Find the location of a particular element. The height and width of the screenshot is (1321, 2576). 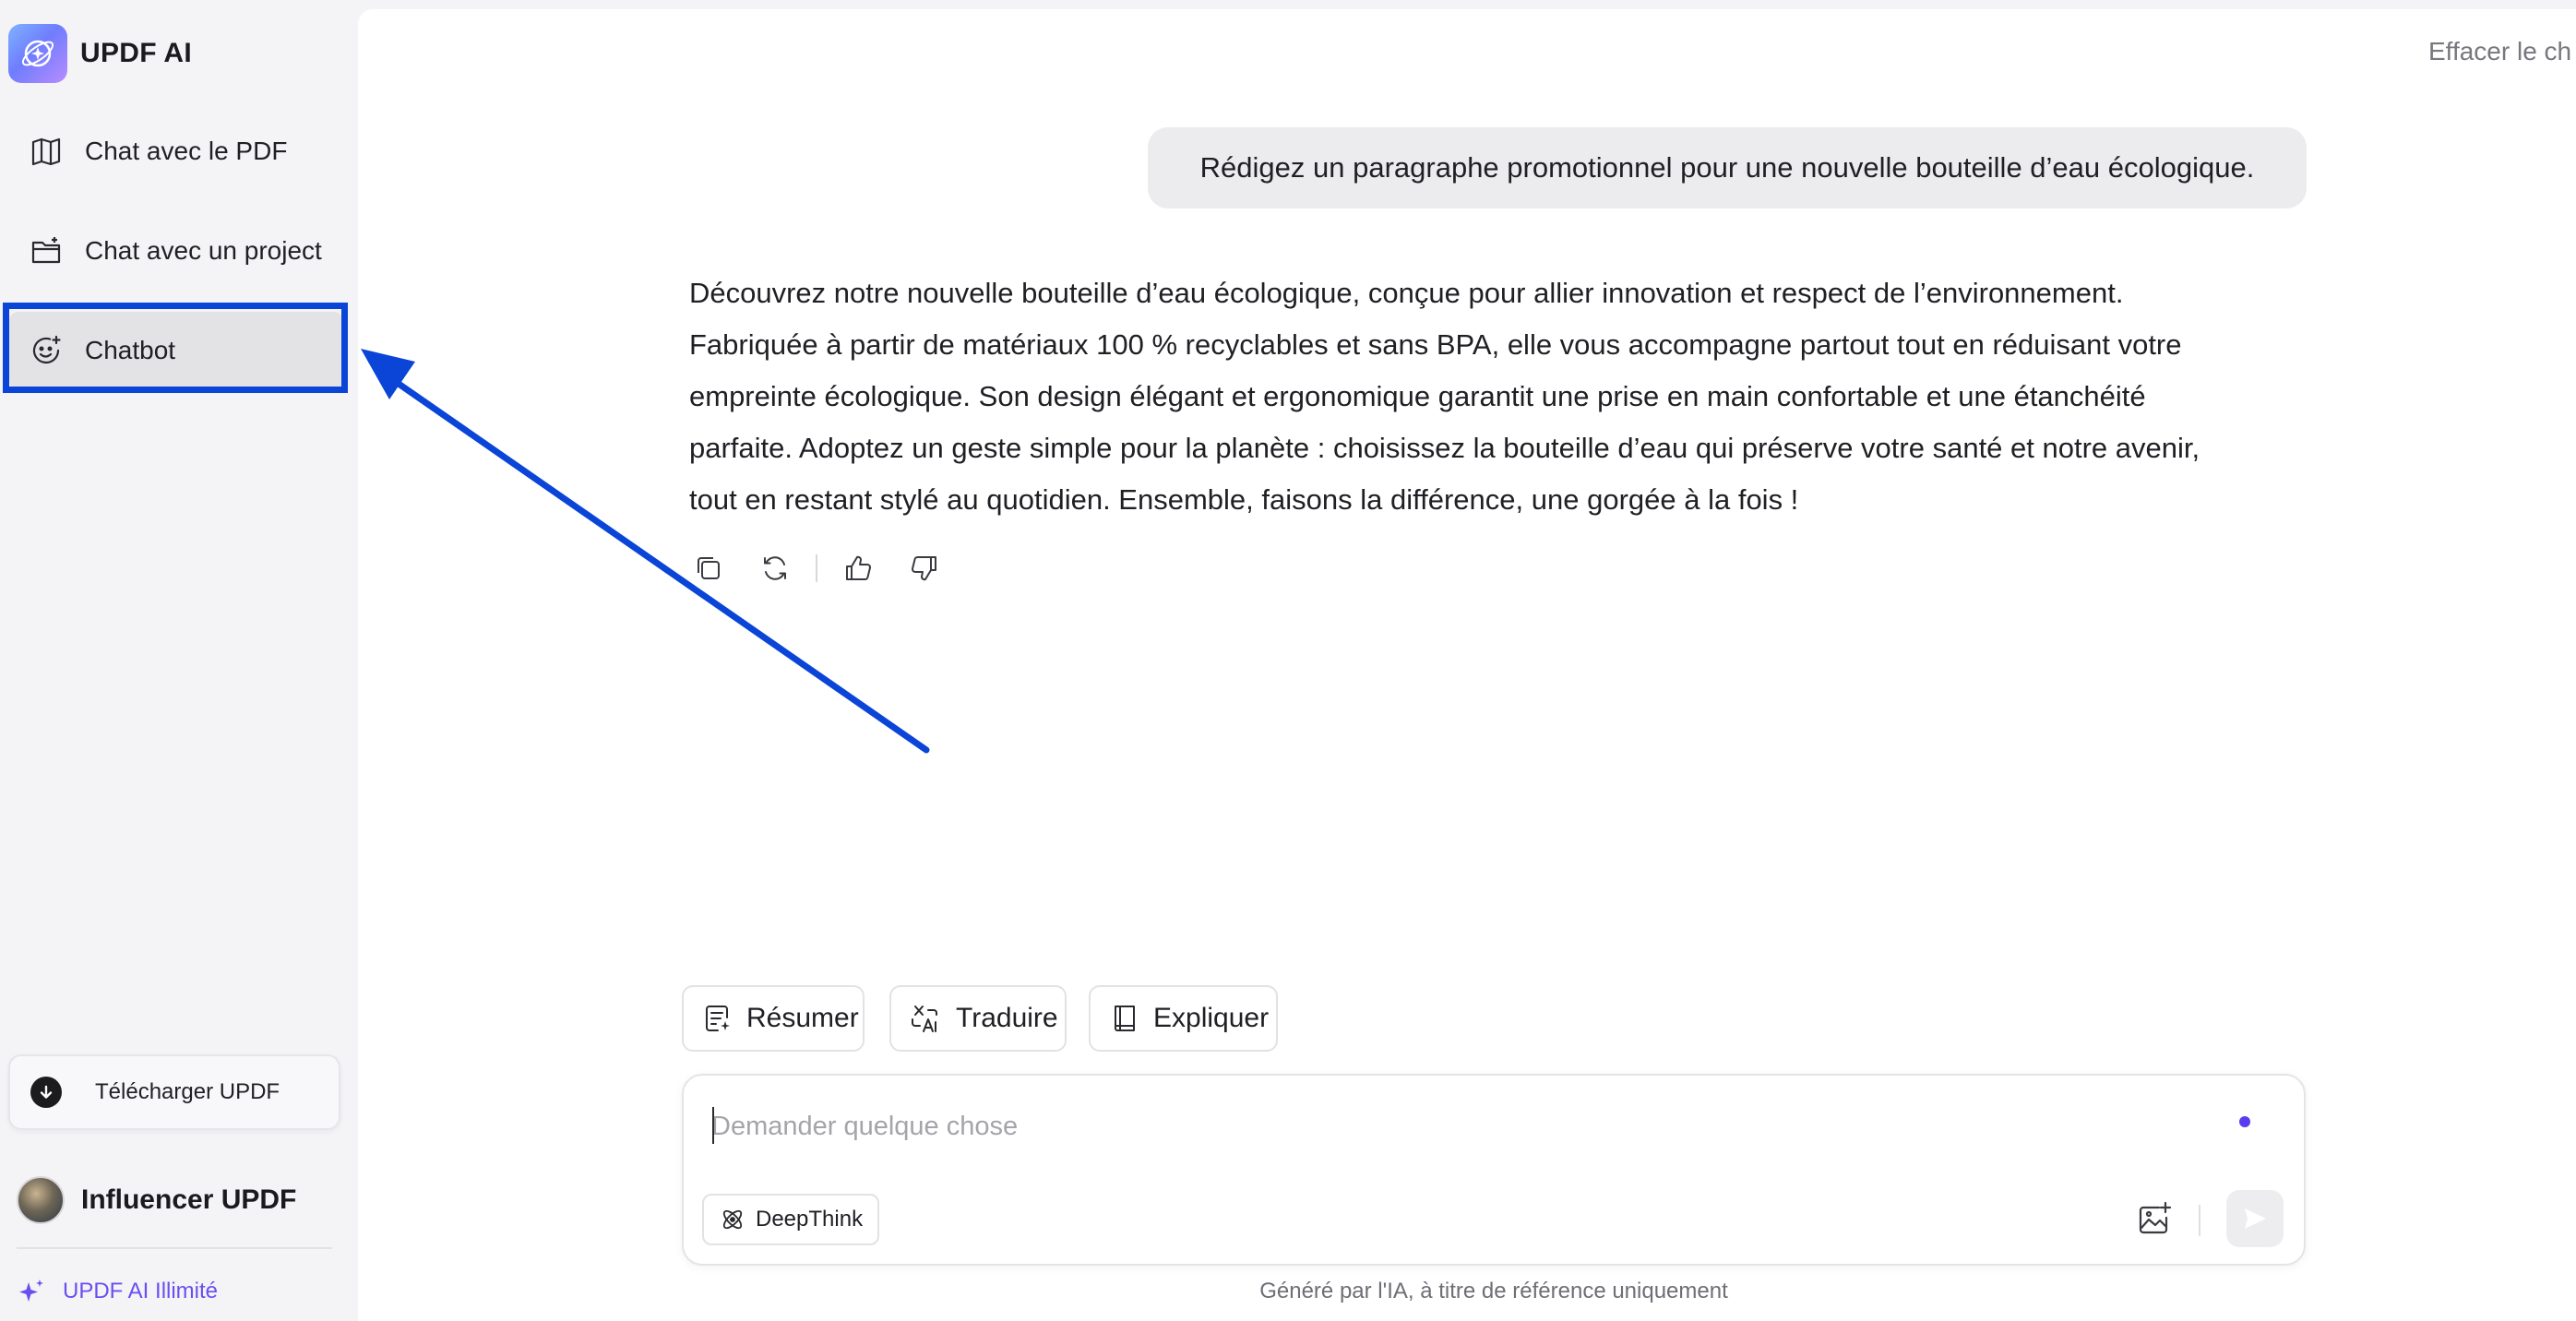

sidebar-item-chatbot: Chatbot is located at coordinates (176, 350).